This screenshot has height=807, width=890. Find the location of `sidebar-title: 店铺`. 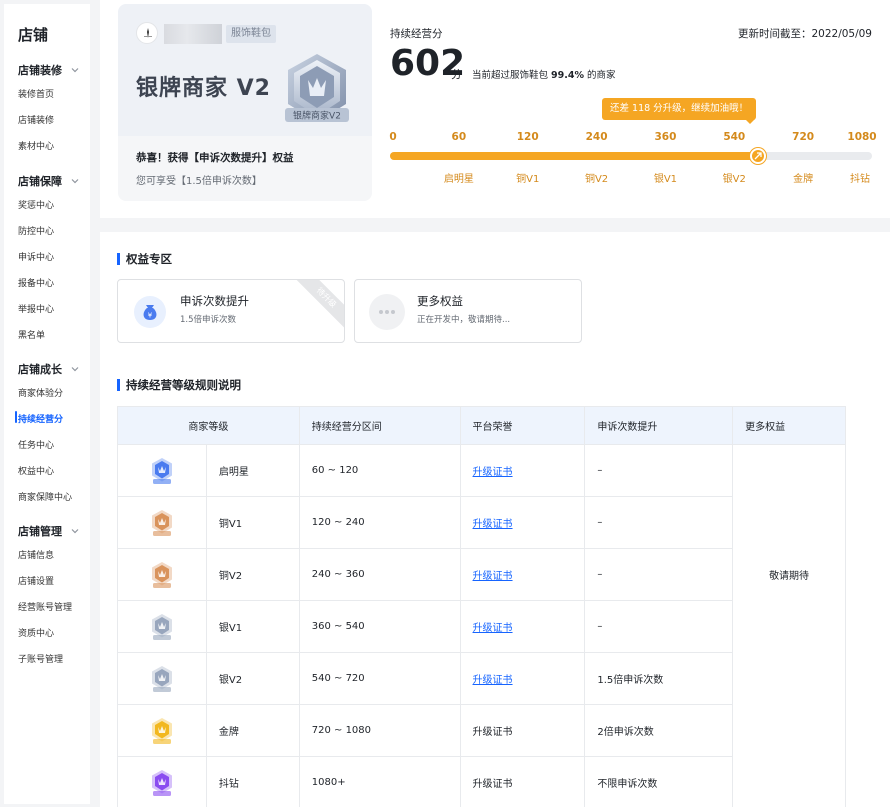

sidebar-title: 店铺 is located at coordinates (33, 35).